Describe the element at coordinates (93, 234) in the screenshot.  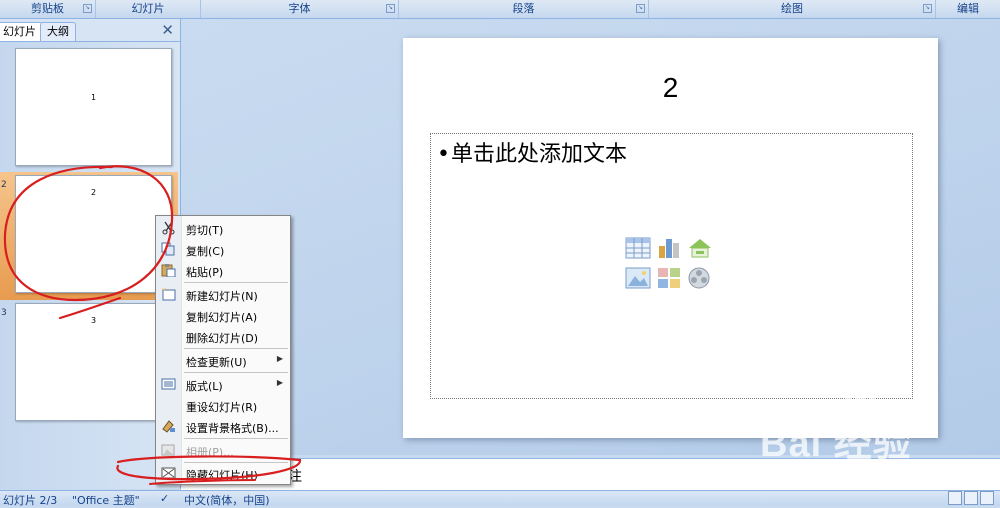
I see `slide-thumbnail-2: 2` at that location.